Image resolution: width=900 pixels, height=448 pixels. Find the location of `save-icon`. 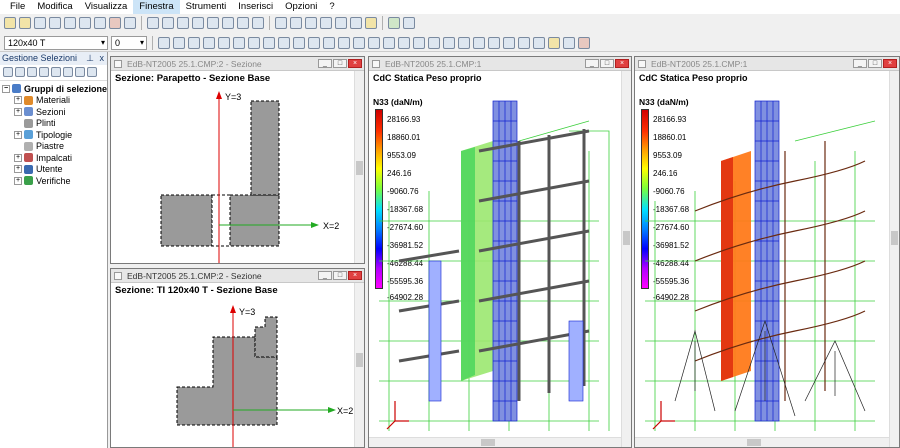

save-icon is located at coordinates (40, 23).